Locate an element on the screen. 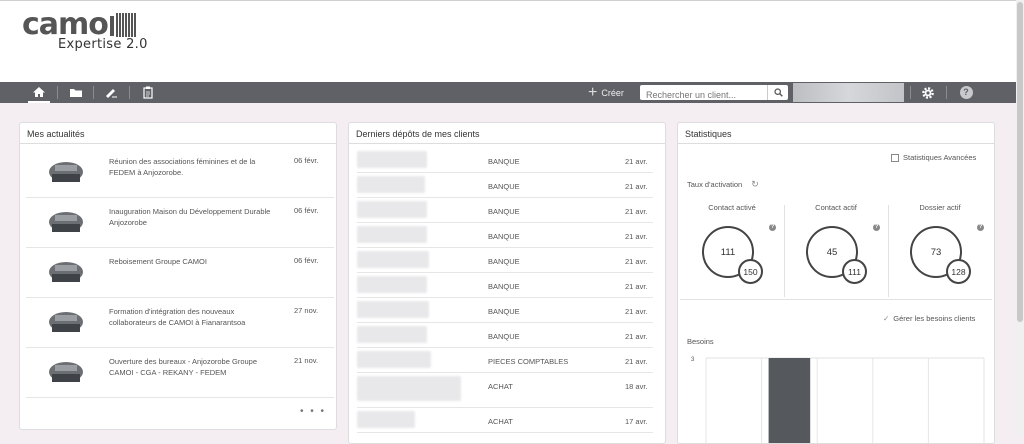 This screenshot has width=1024, height=444. stat-total-circle: 128 is located at coordinates (958, 271).